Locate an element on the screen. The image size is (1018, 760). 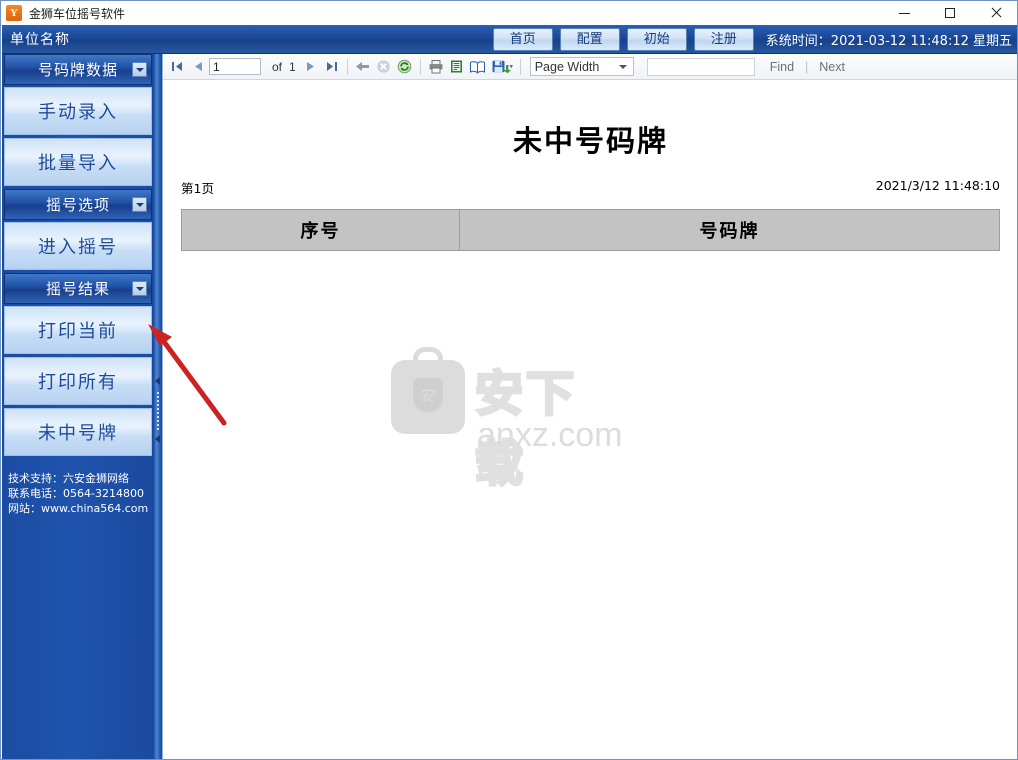
sidebar-item-label: 未中号牌 is located at coordinates (78, 433).